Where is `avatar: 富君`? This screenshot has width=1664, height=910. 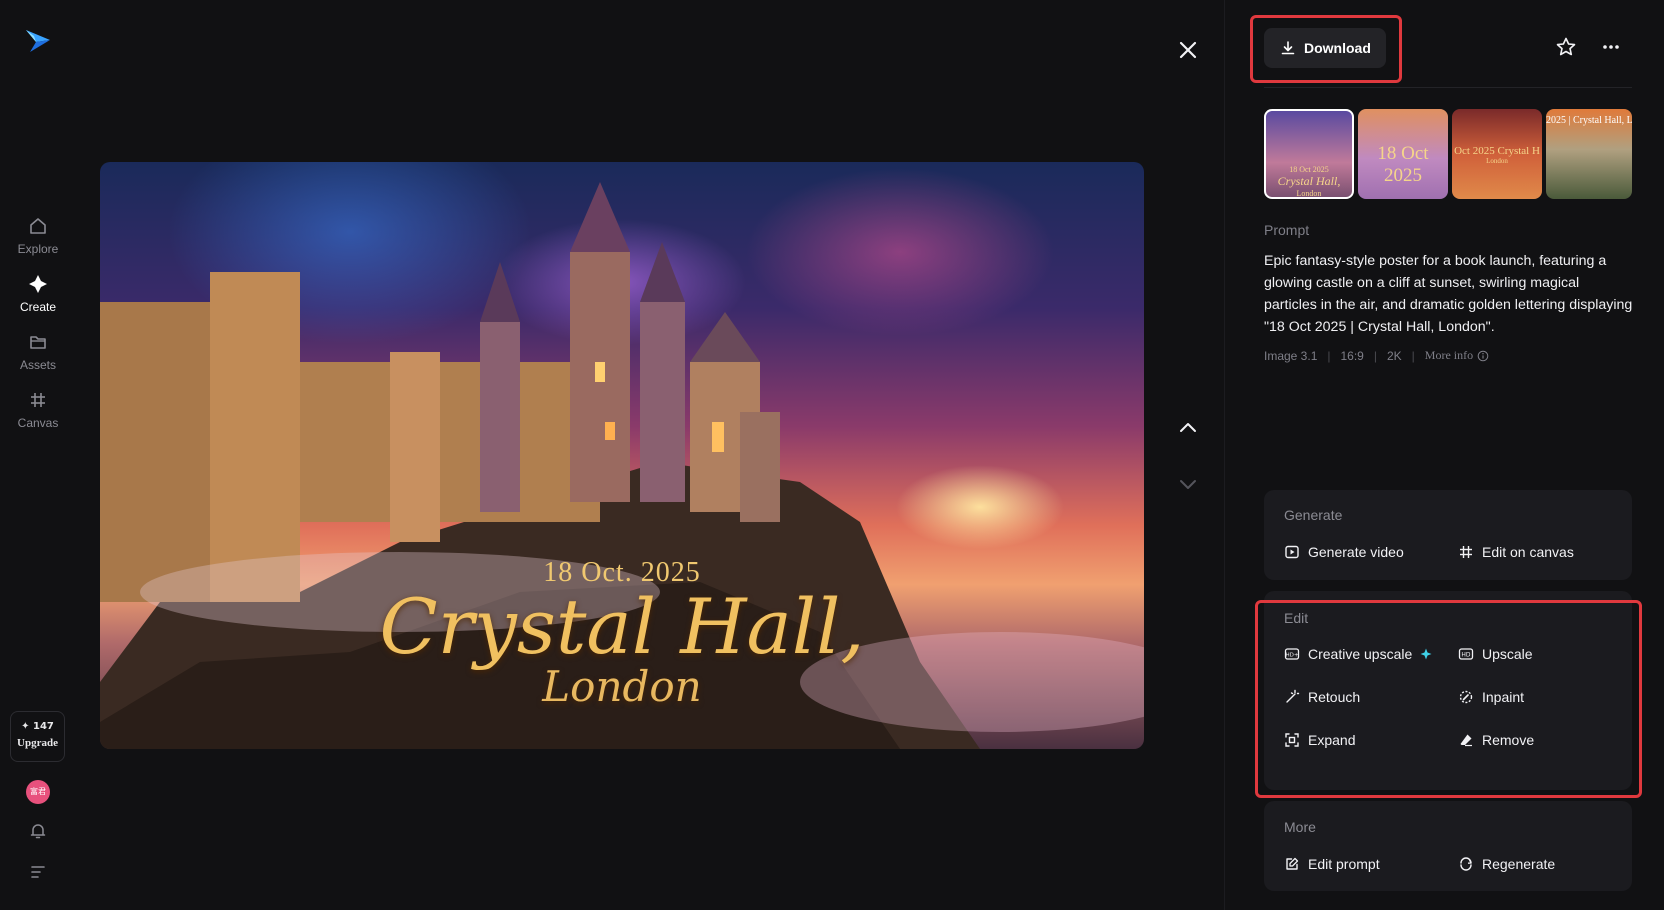
avatar: 富君 is located at coordinates (38, 792).